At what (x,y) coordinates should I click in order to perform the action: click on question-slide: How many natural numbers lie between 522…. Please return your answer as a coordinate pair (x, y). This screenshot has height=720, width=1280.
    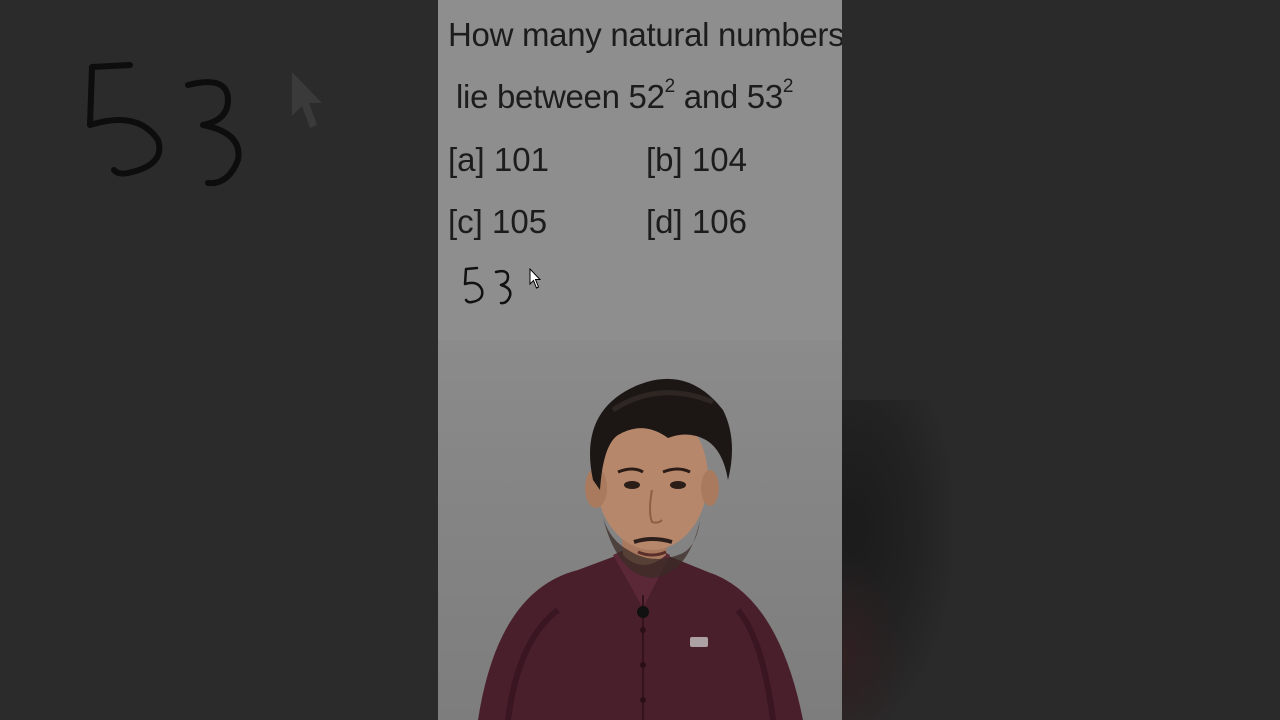
    Looking at the image, I should click on (640, 170).